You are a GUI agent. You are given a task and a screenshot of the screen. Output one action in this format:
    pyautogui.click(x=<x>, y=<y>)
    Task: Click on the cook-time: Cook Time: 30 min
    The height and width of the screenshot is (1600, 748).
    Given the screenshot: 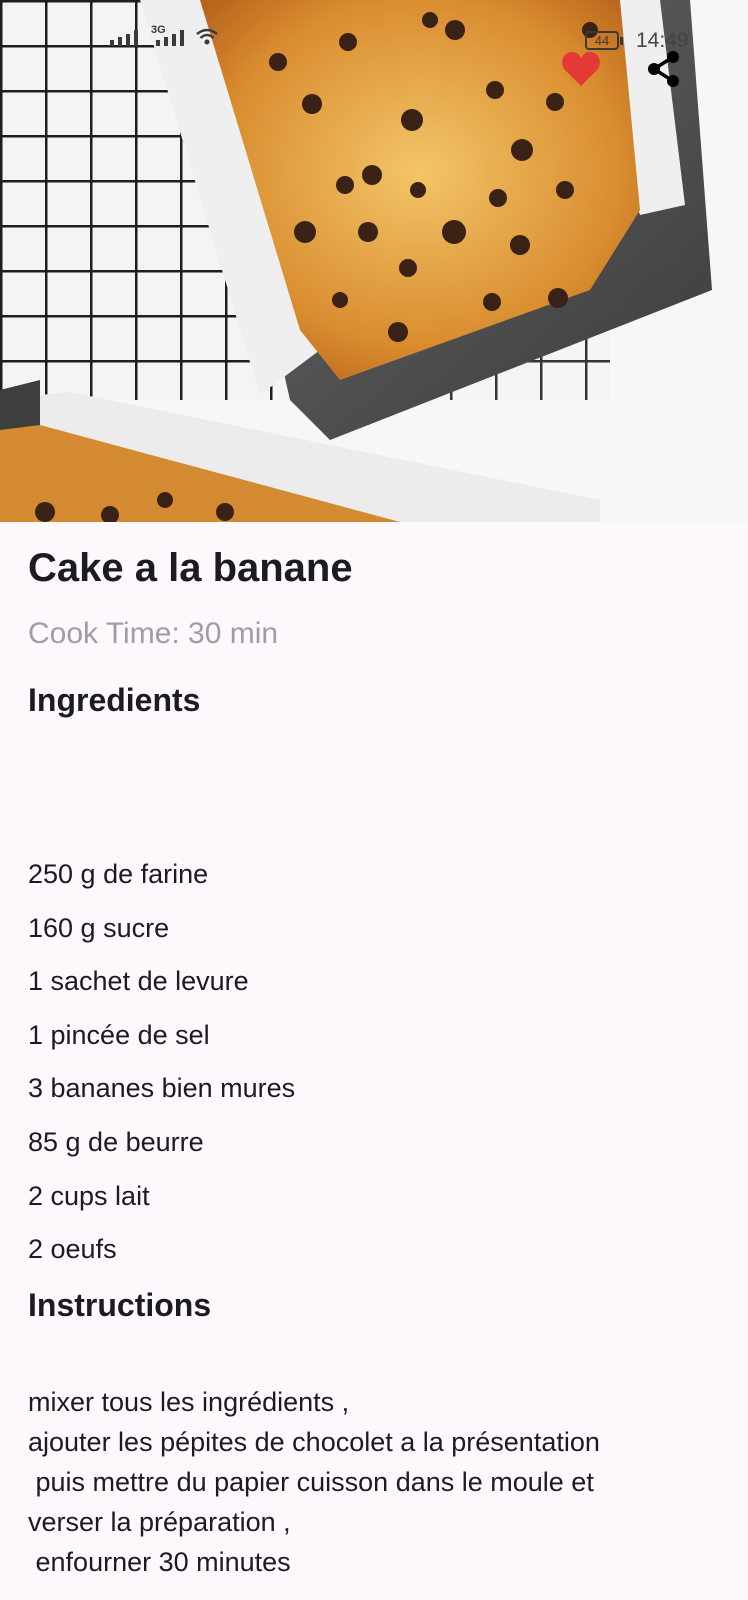 What is the action you would take?
    pyautogui.click(x=153, y=633)
    